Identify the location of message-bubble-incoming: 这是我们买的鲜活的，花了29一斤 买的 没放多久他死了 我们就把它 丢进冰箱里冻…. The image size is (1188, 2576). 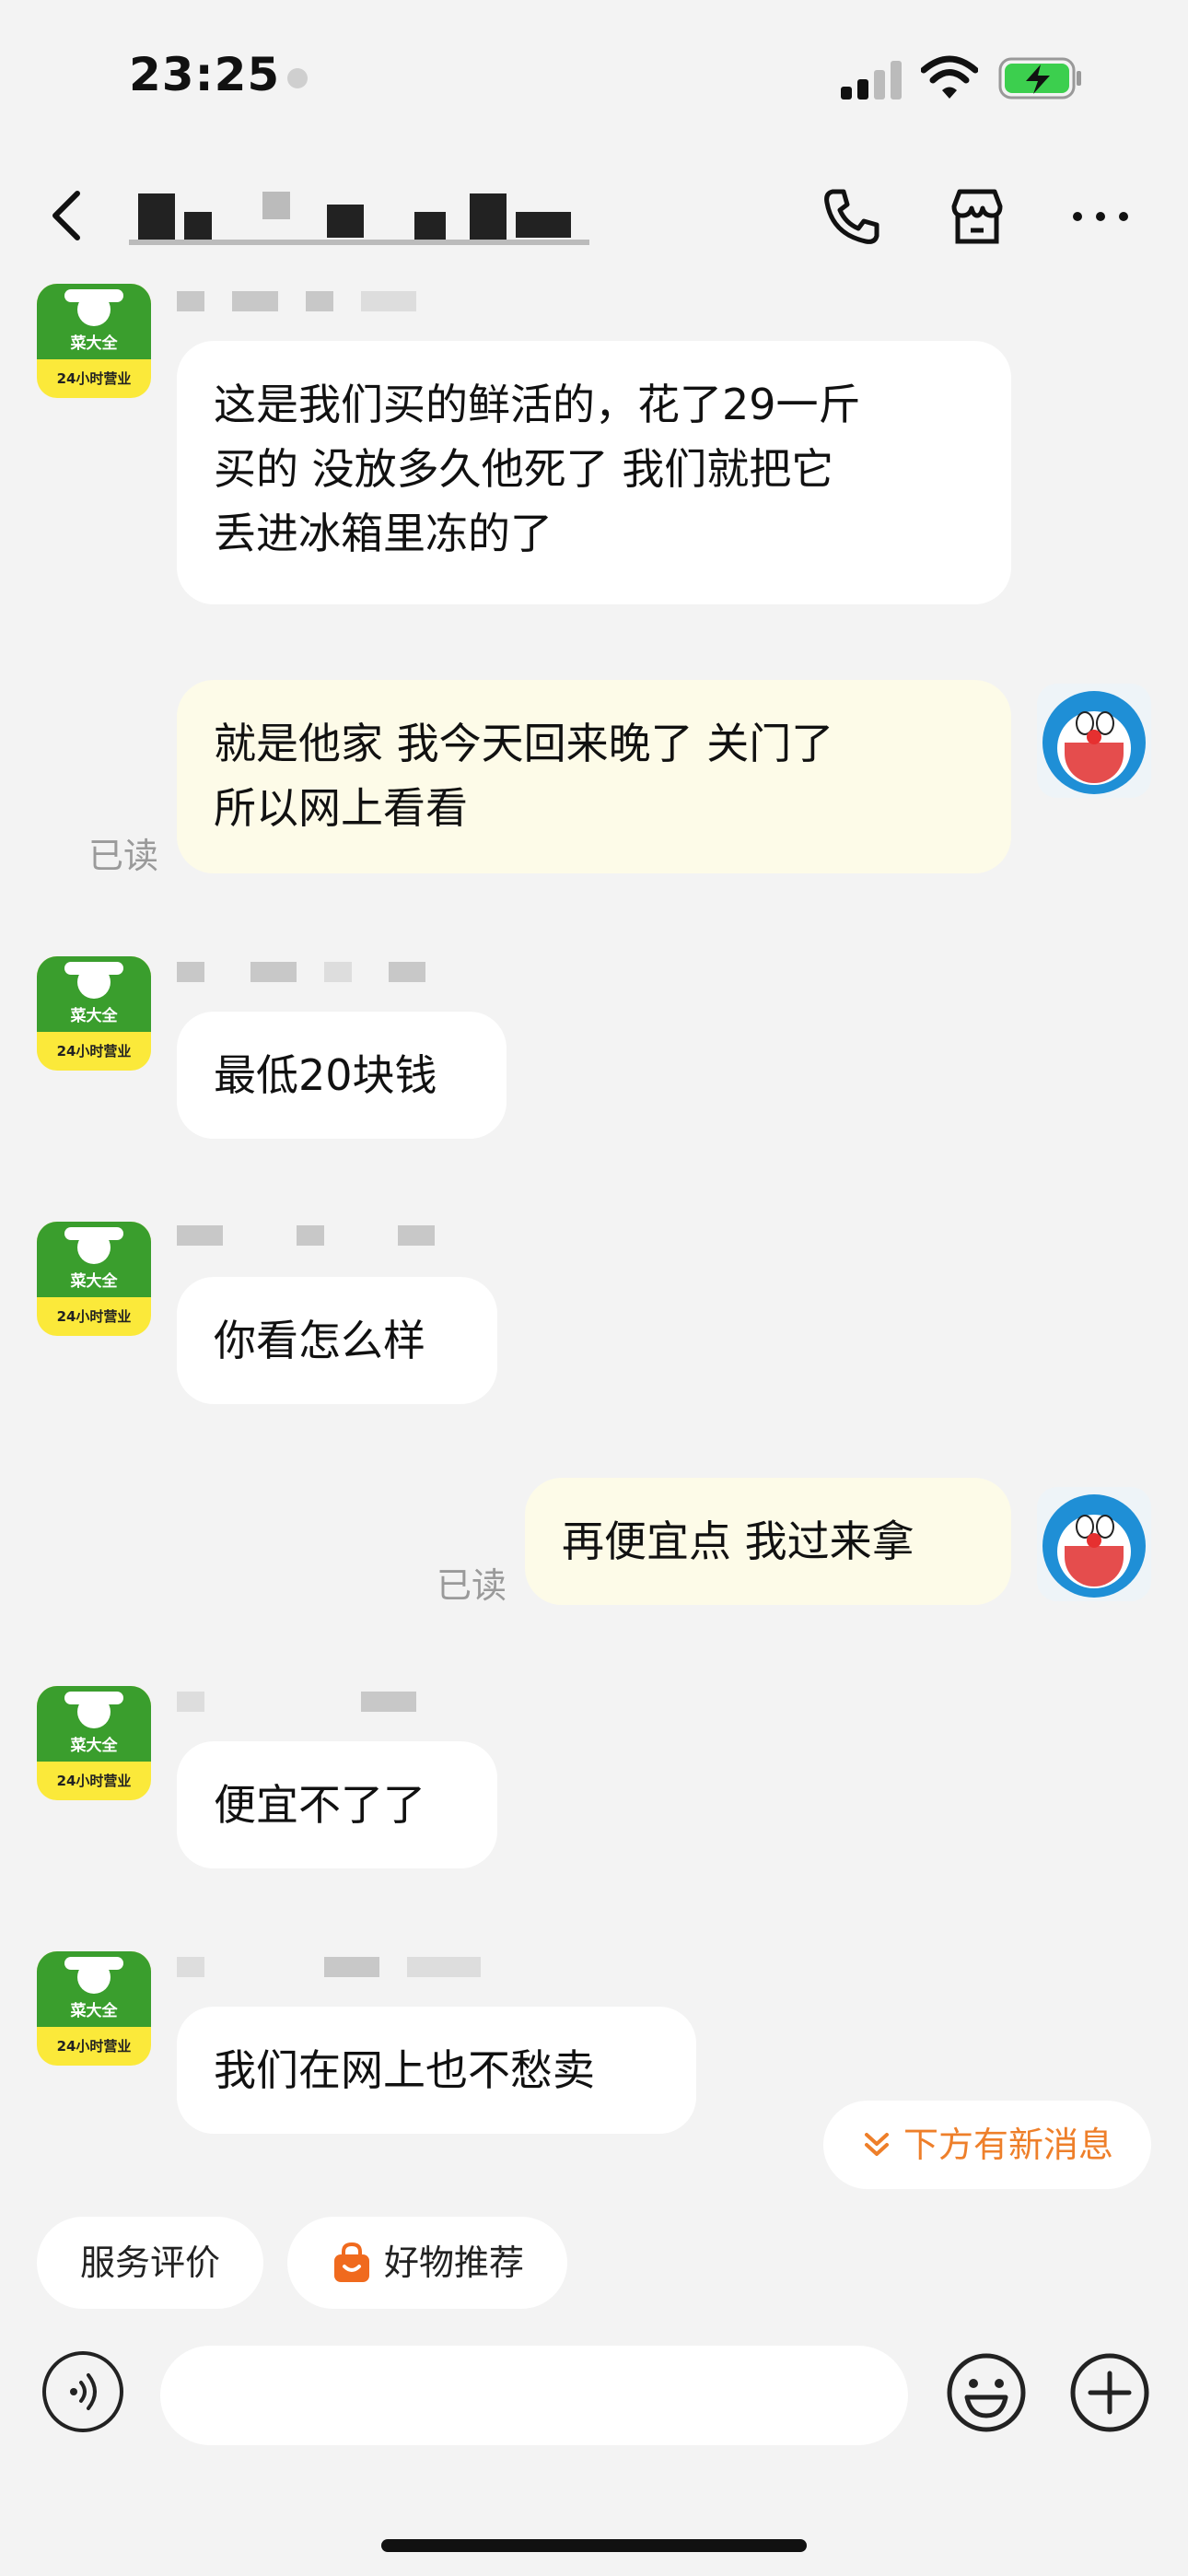
(594, 473).